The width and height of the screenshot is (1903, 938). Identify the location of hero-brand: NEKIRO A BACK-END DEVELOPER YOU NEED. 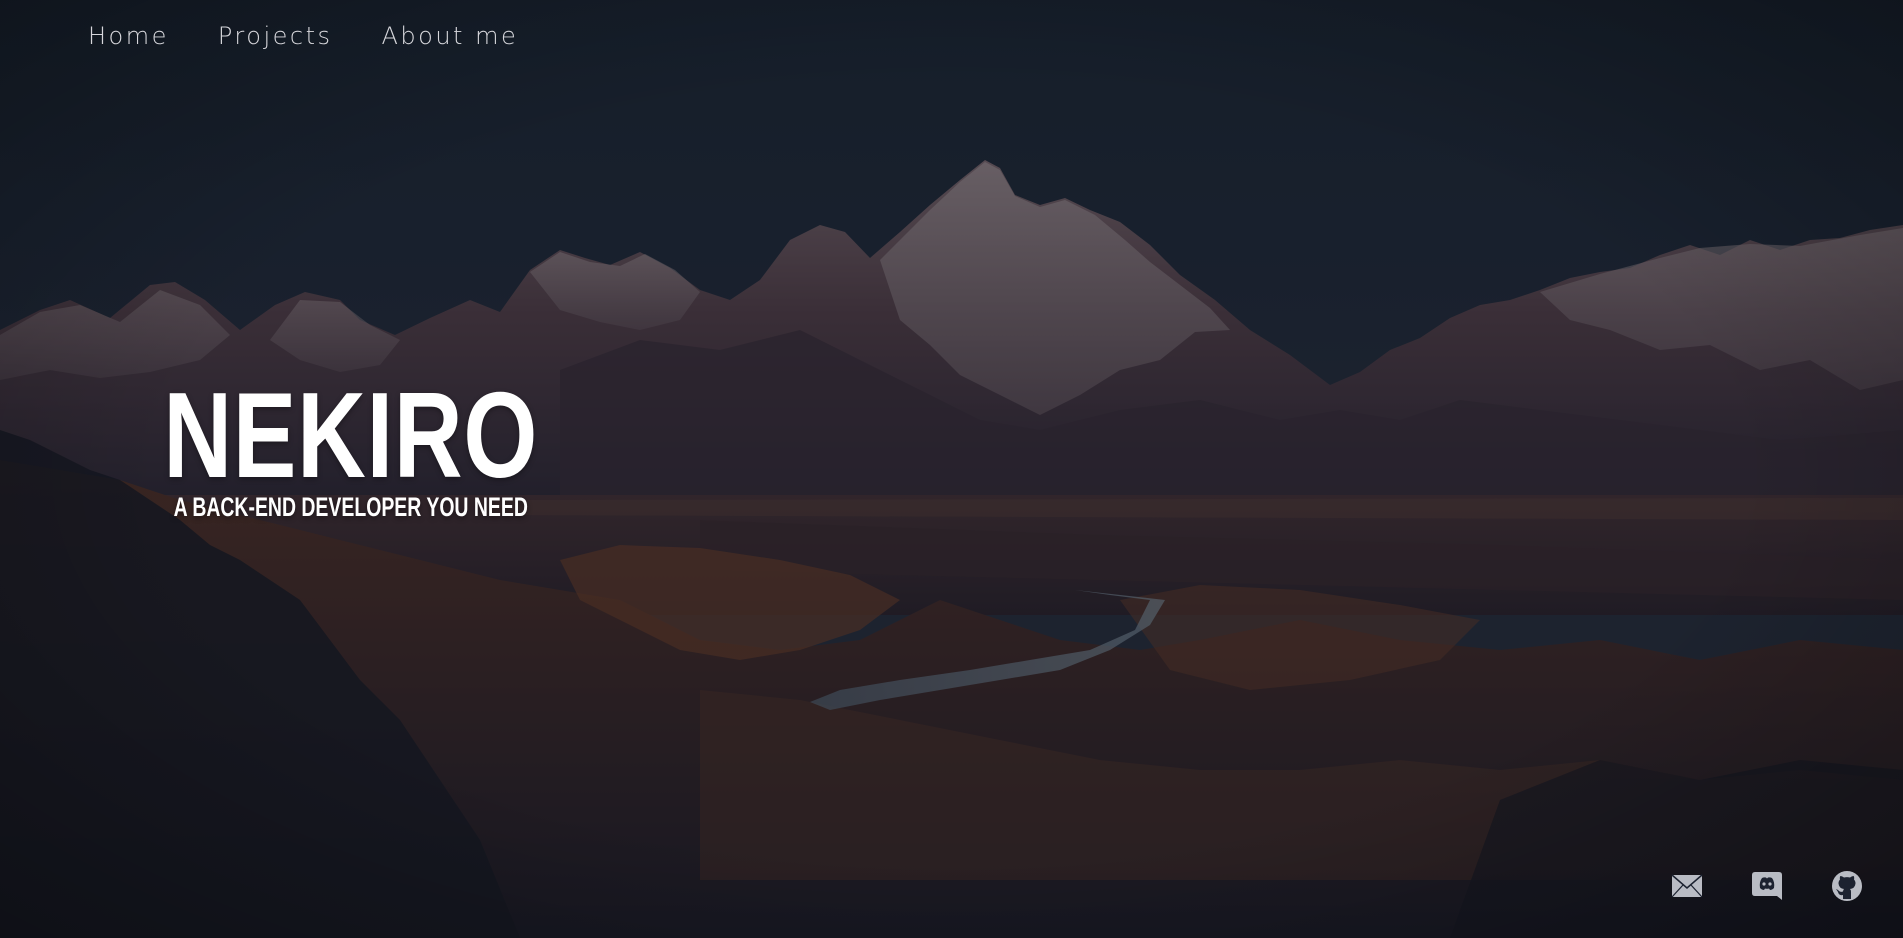
(332, 444).